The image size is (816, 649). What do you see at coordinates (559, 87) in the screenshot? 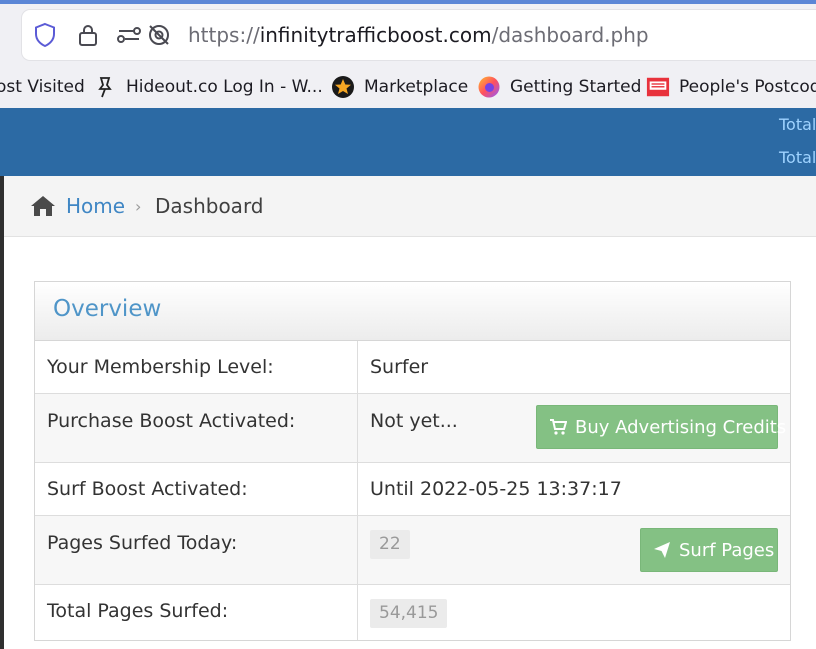
I see `bookmark-getting-started: Getting Started` at bounding box center [559, 87].